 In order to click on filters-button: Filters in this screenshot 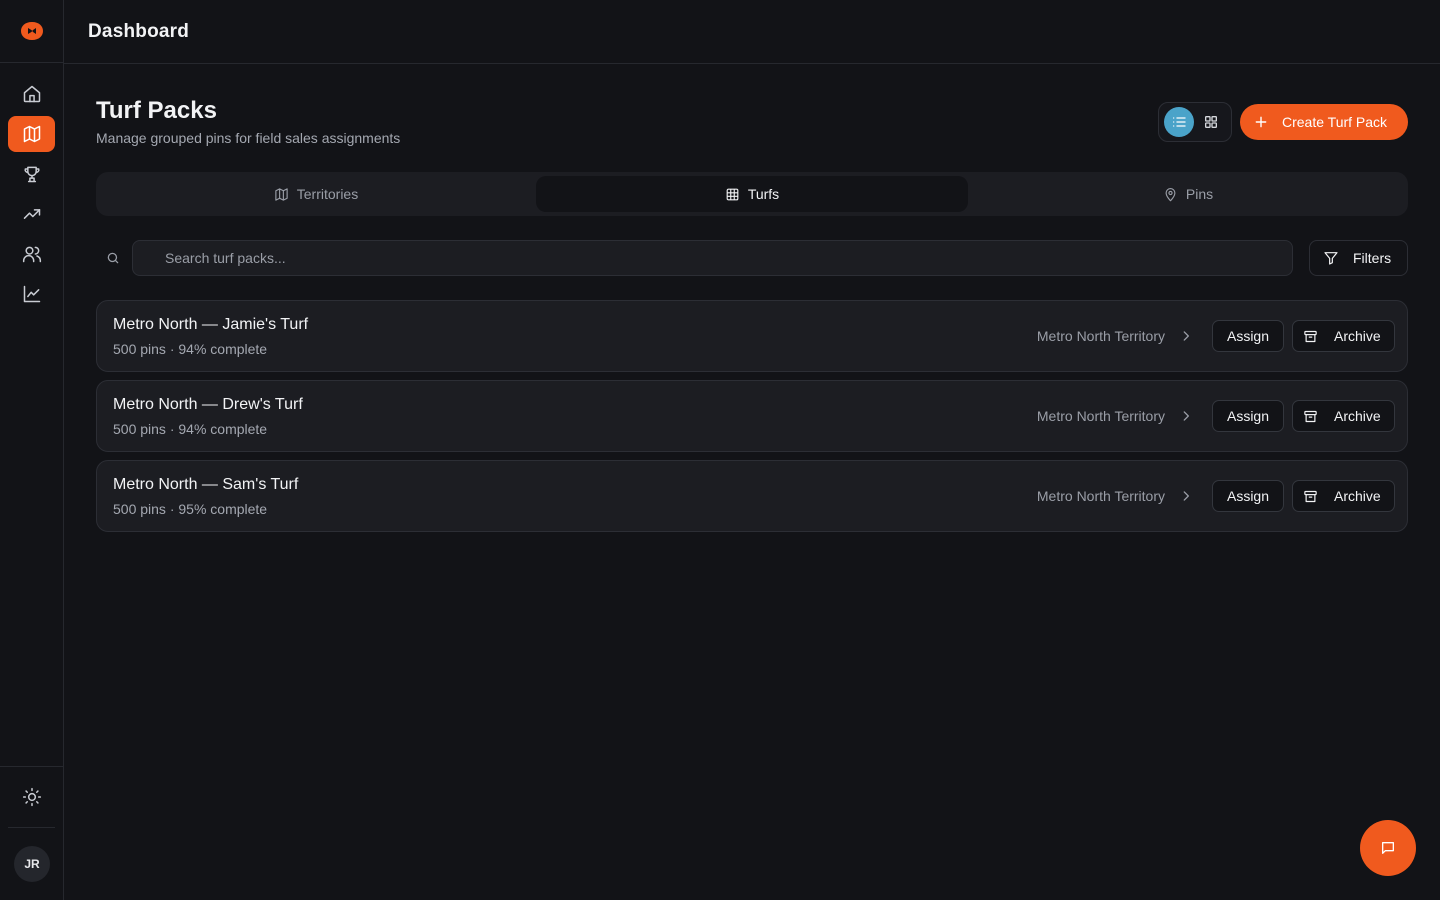, I will do `click(1358, 258)`.